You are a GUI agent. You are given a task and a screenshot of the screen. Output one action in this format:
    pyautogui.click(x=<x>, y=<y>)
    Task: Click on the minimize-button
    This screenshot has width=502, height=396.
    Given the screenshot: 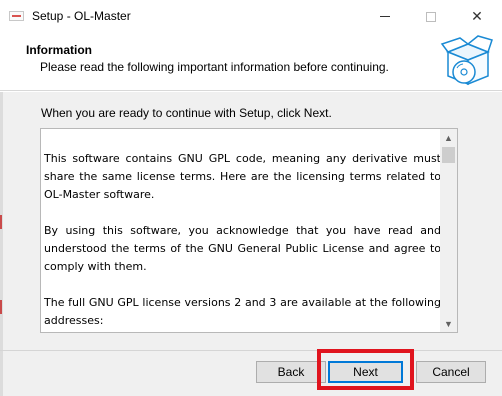 What is the action you would take?
    pyautogui.click(x=385, y=16)
    